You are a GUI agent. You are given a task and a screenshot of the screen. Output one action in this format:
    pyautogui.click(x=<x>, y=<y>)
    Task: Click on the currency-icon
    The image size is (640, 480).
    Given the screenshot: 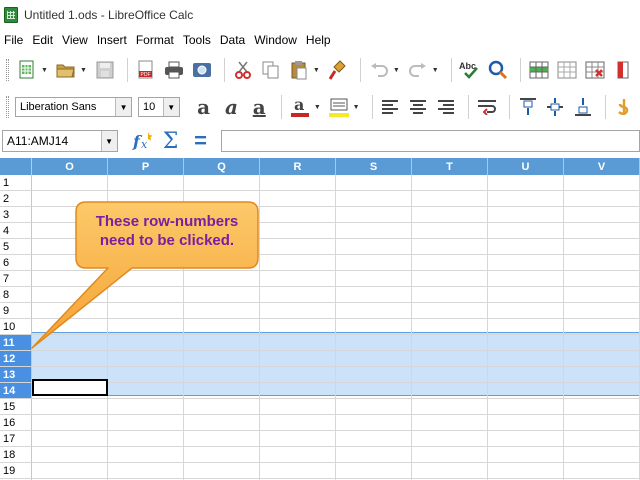 What is the action you would take?
    pyautogui.click(x=624, y=107)
    